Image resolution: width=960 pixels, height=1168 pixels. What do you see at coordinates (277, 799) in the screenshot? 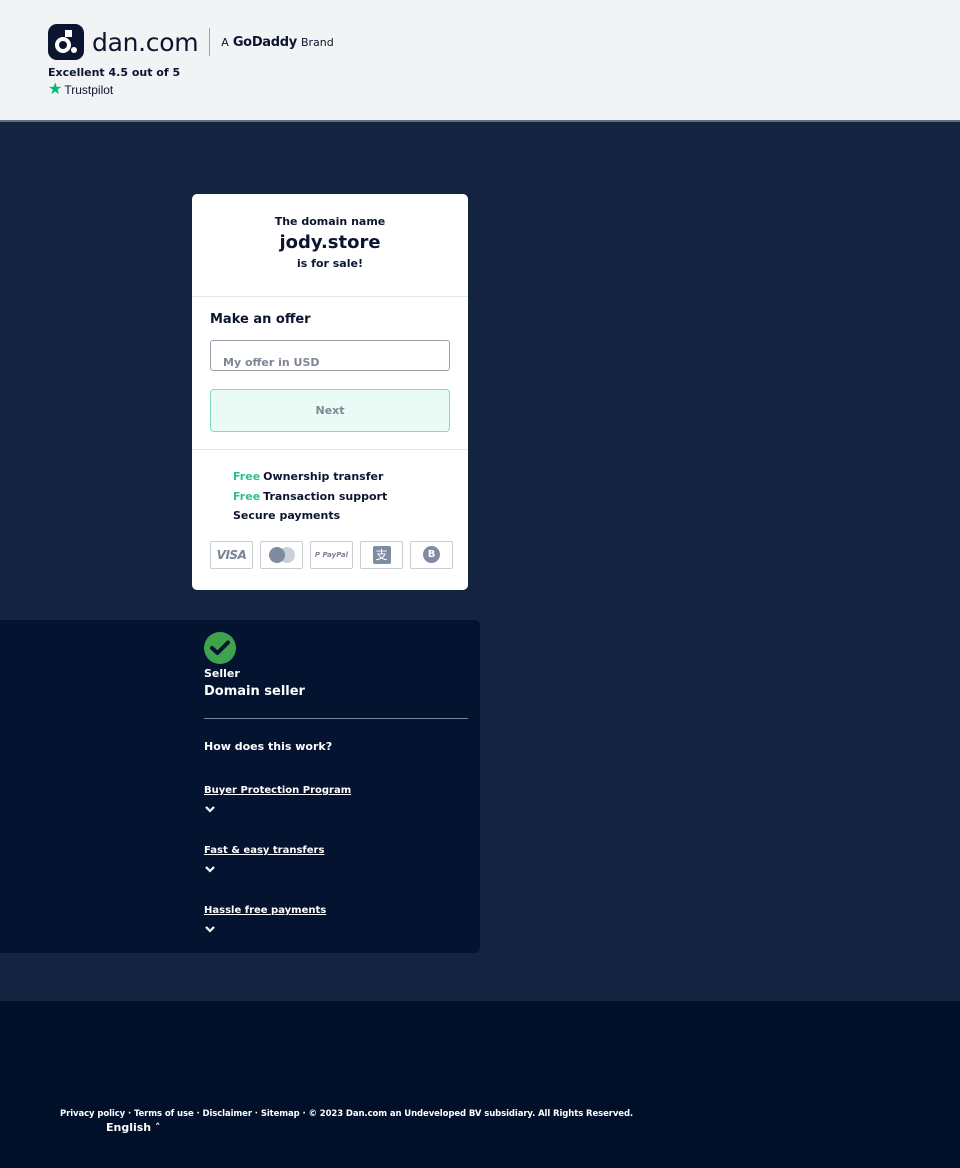
I see `faq-item-buyer-protection: Buyer Protection Program` at bounding box center [277, 799].